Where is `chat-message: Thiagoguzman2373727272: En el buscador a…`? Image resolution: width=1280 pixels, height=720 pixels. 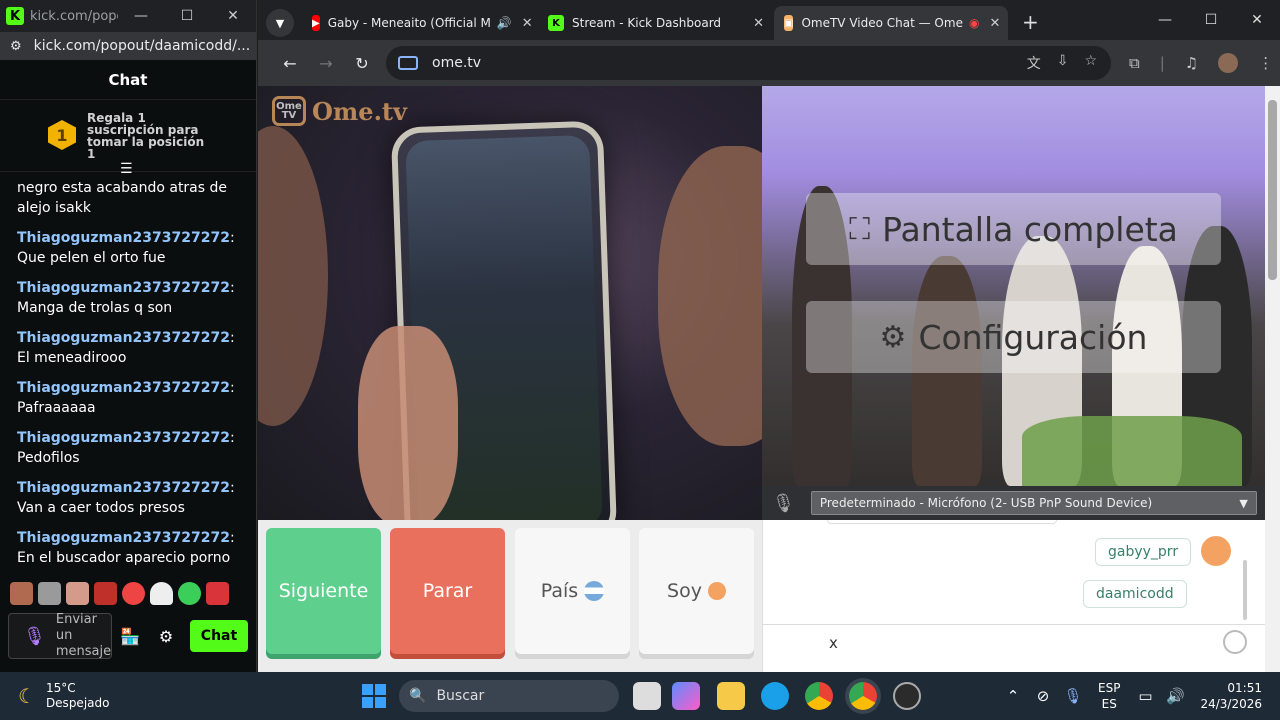
chat-message: Thiagoguzman2373727272: En el buscador a… is located at coordinates (130, 548).